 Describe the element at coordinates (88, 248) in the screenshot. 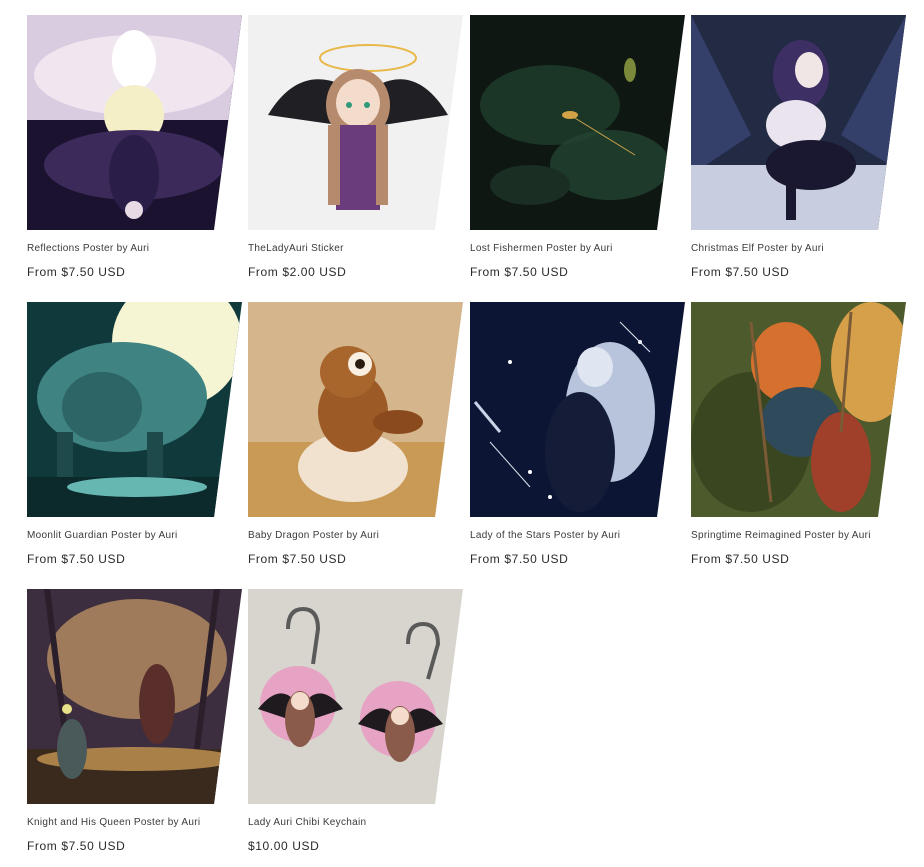

I see `product-title: Reflections Poster by Auri` at that location.